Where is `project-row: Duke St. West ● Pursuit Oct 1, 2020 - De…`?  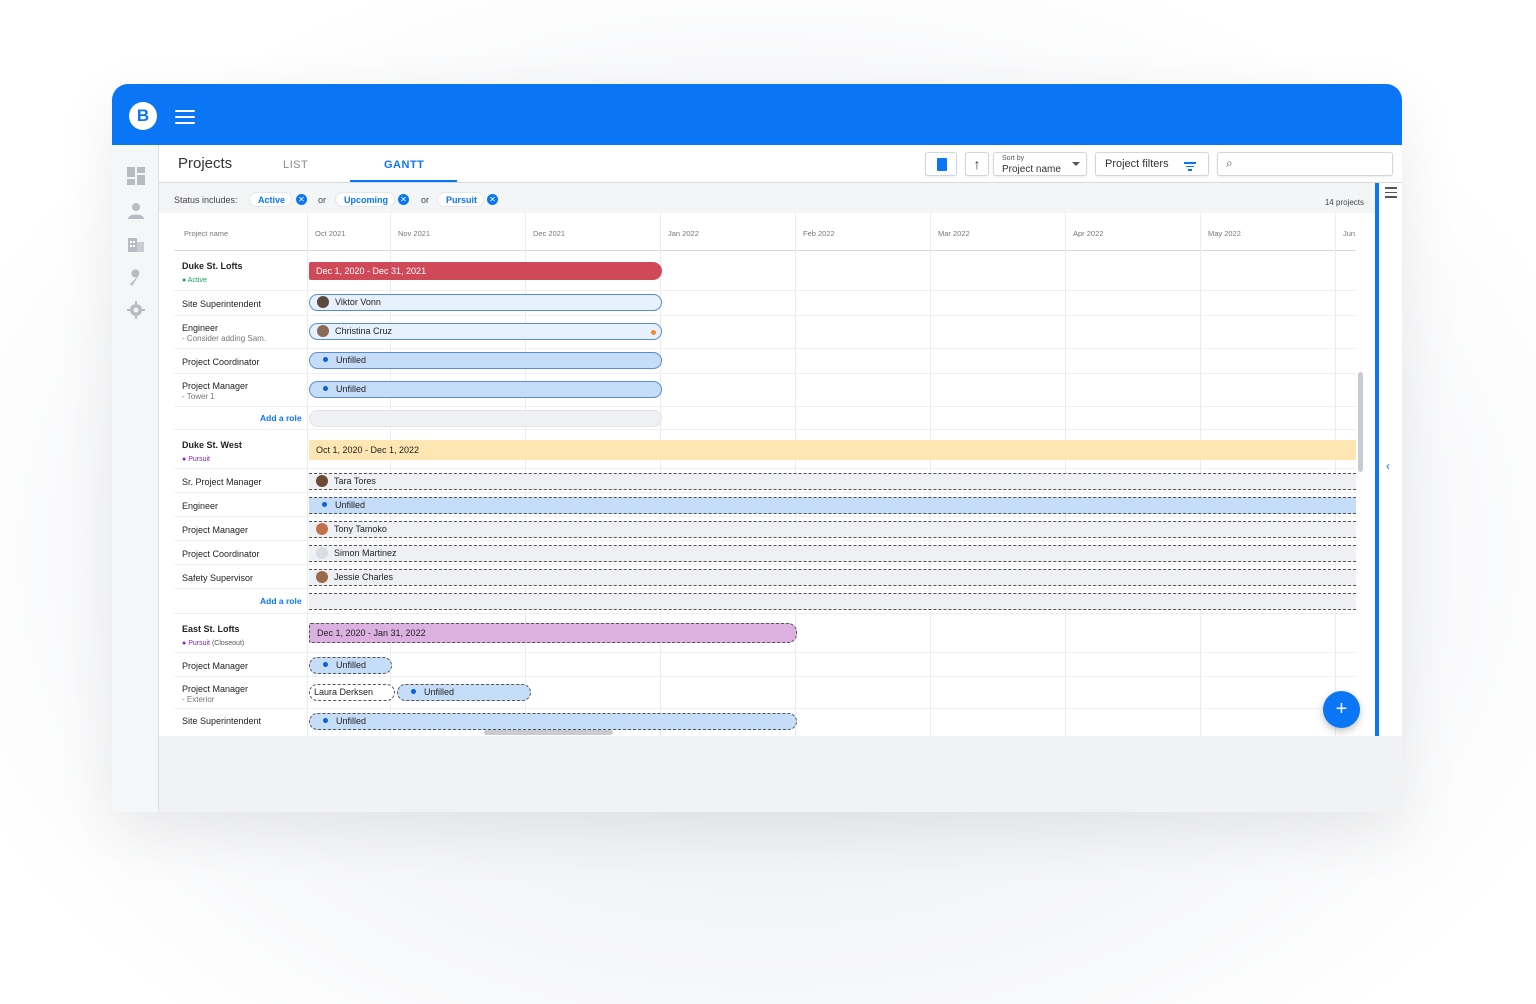 project-row: Duke St. West ● Pursuit Oct 1, 2020 - De… is located at coordinates (765, 449).